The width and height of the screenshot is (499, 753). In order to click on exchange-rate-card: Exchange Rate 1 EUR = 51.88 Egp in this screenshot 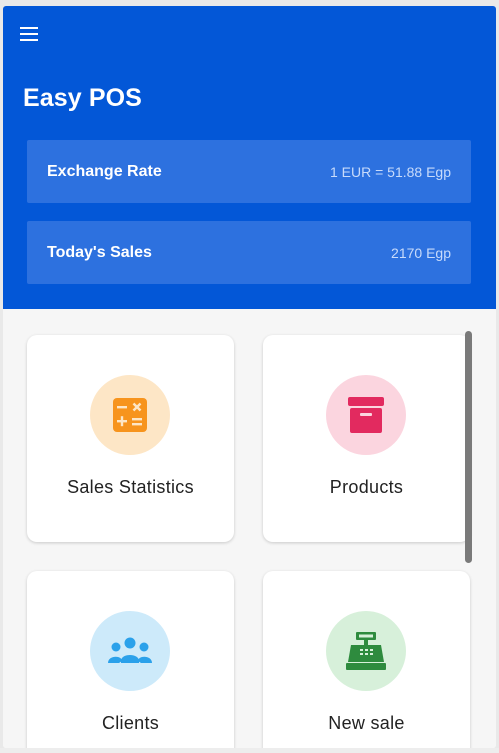, I will do `click(249, 171)`.